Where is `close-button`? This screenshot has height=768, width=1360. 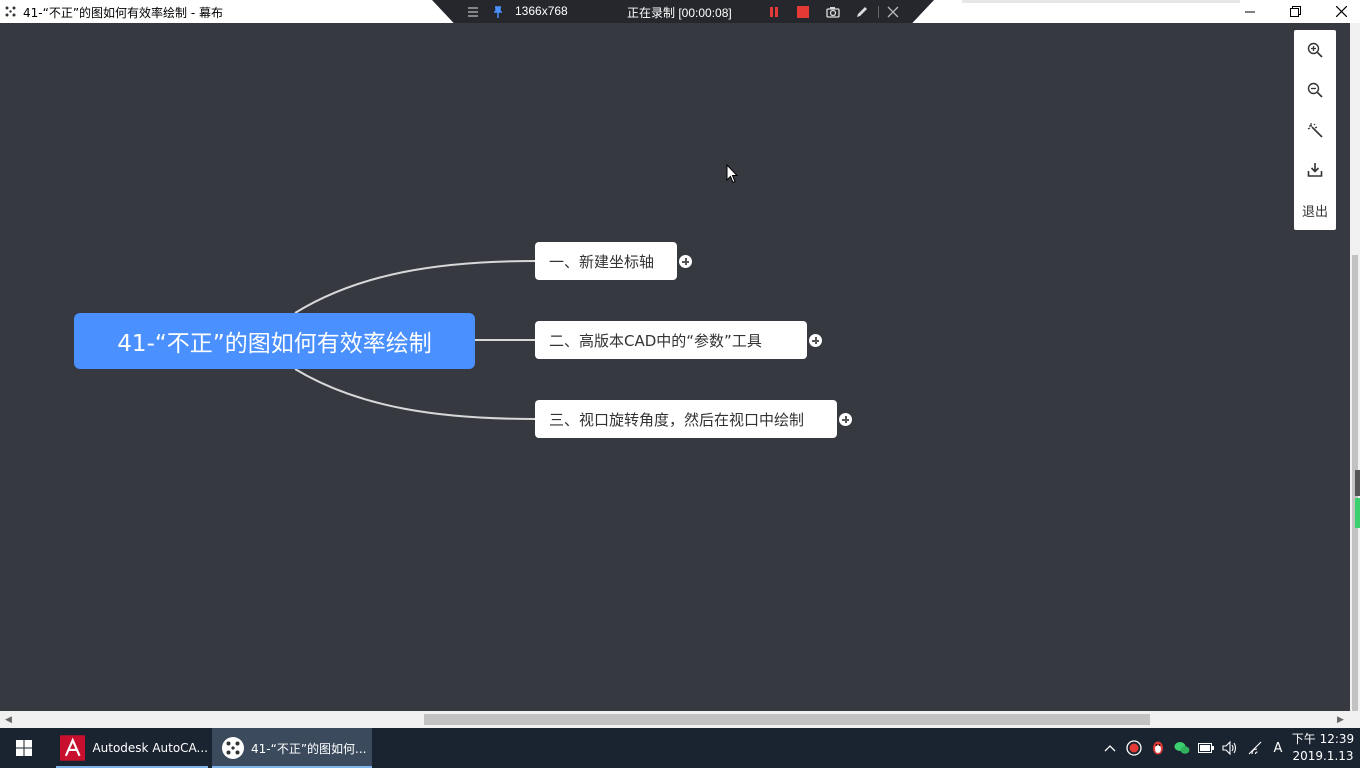
close-button is located at coordinates (1339, 11).